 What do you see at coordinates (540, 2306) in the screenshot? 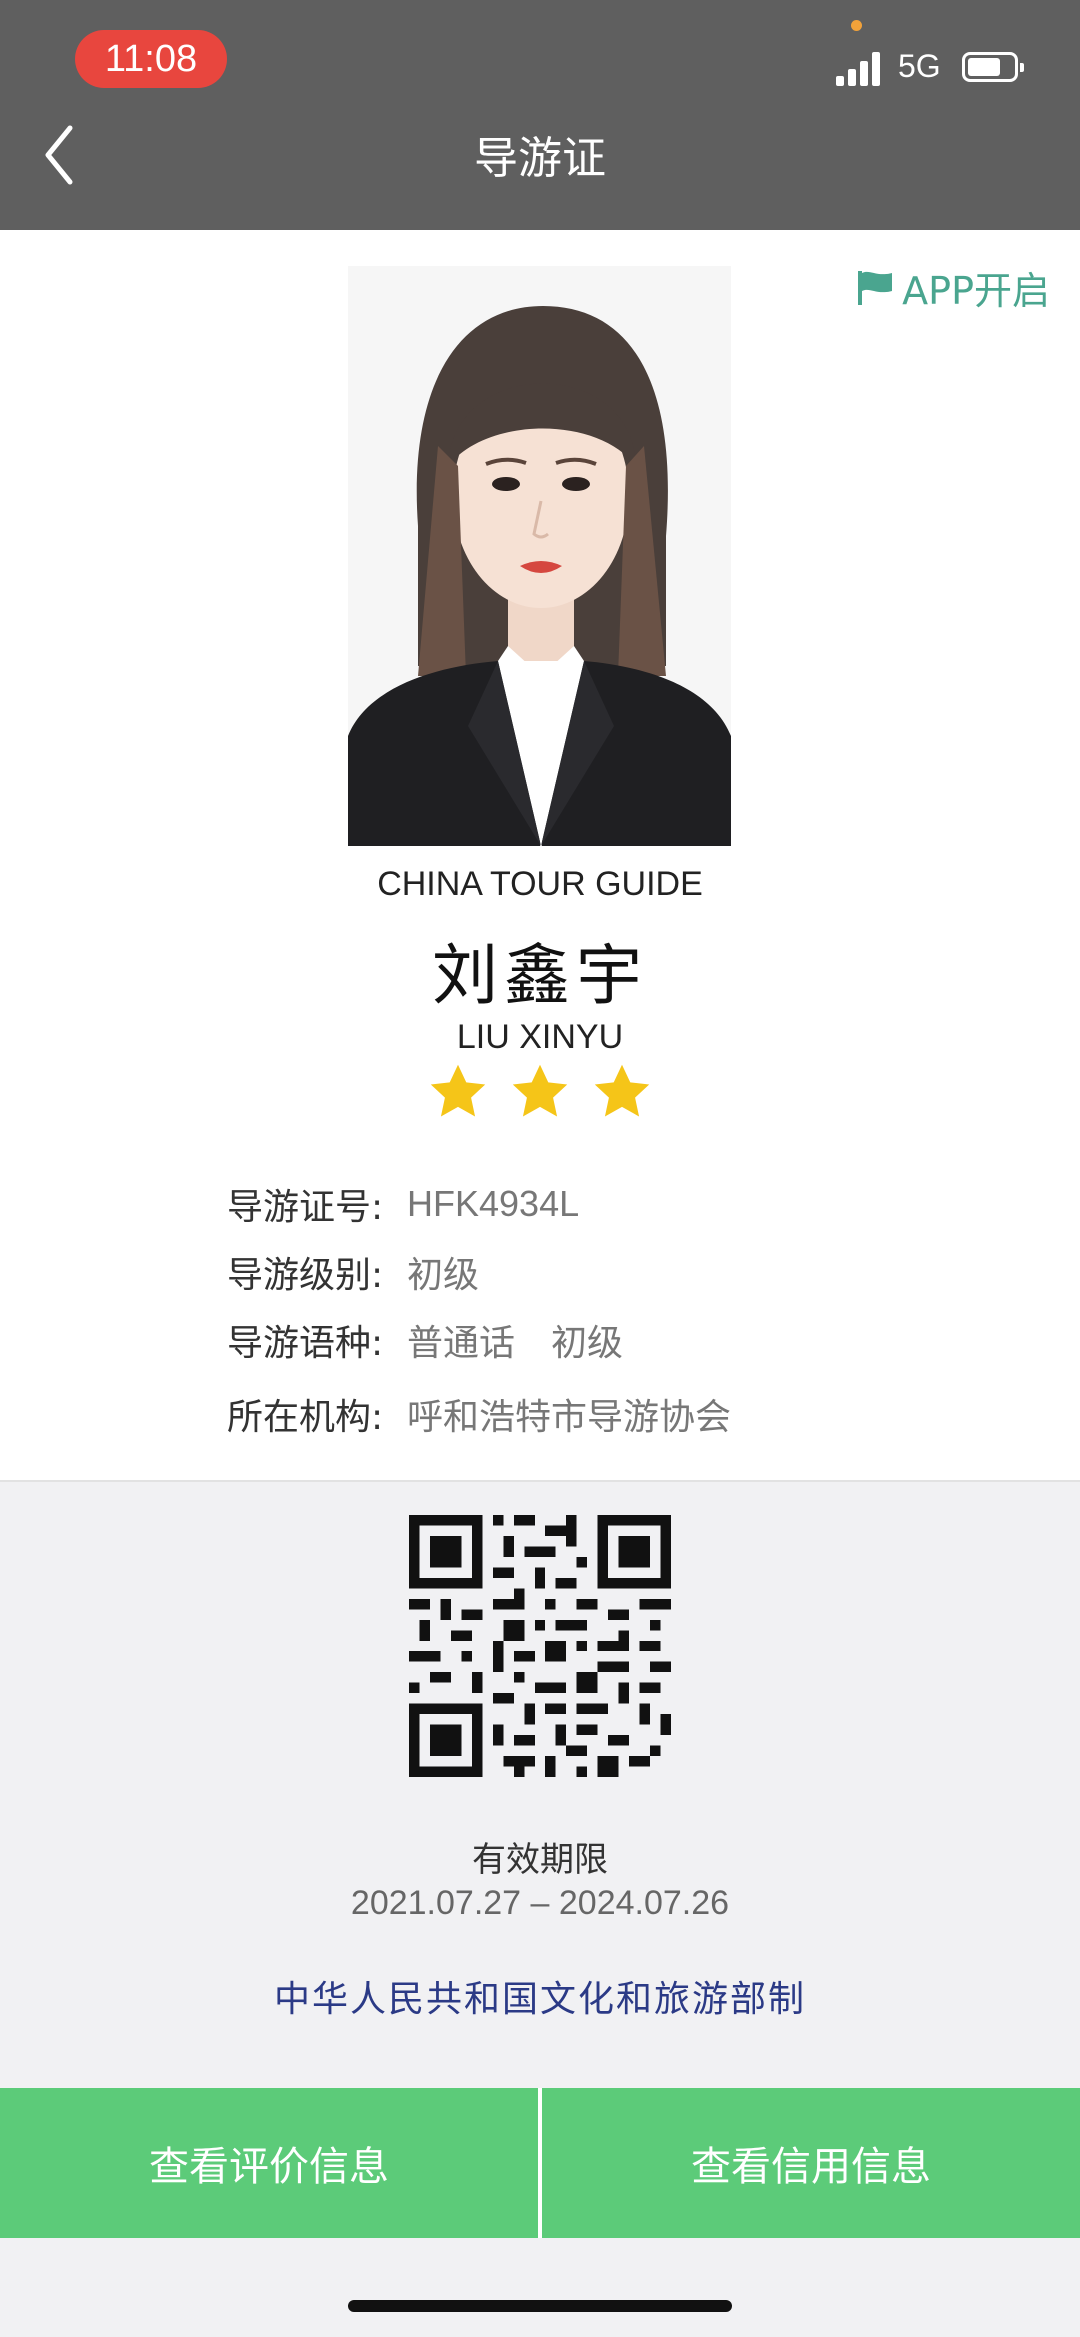
I see `home-indicator` at bounding box center [540, 2306].